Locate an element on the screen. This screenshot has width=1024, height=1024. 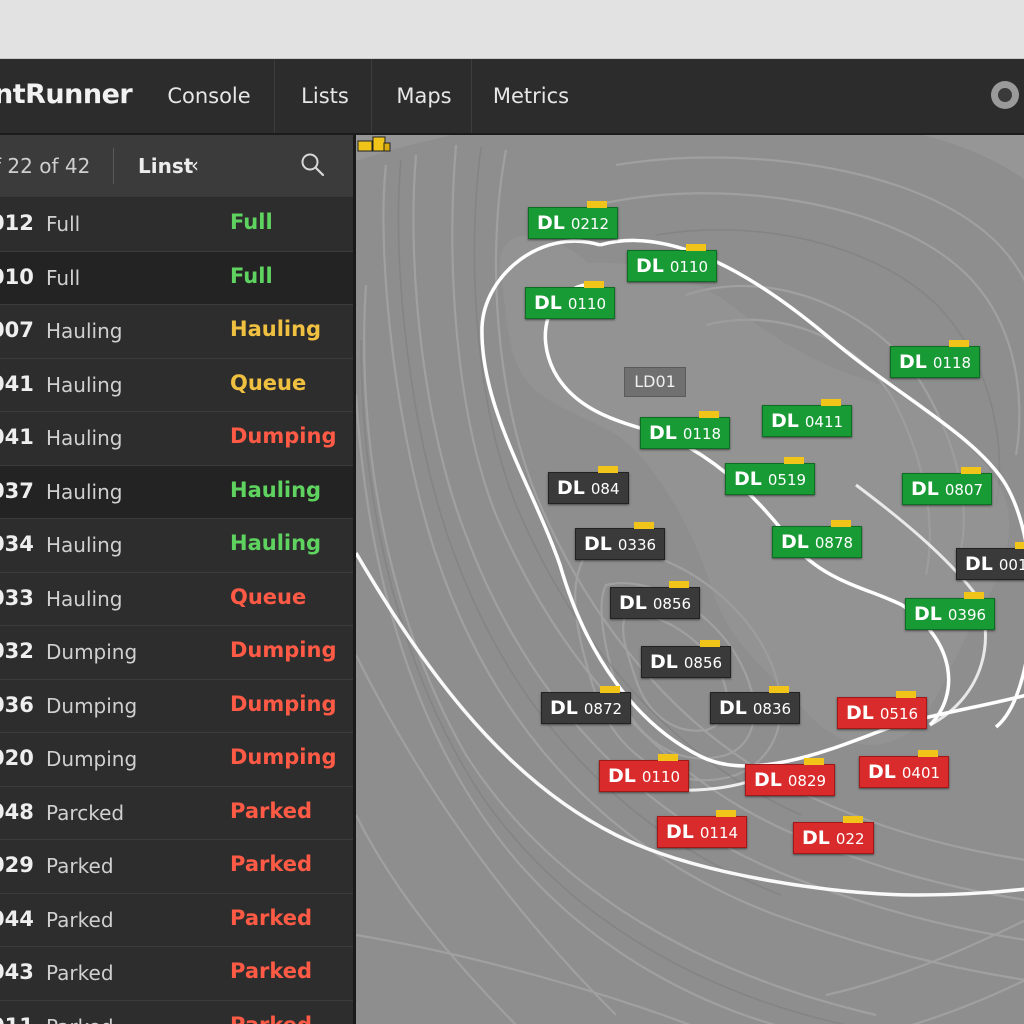
table-row: 036 Dumping Dumping is located at coordinates (176, 706).